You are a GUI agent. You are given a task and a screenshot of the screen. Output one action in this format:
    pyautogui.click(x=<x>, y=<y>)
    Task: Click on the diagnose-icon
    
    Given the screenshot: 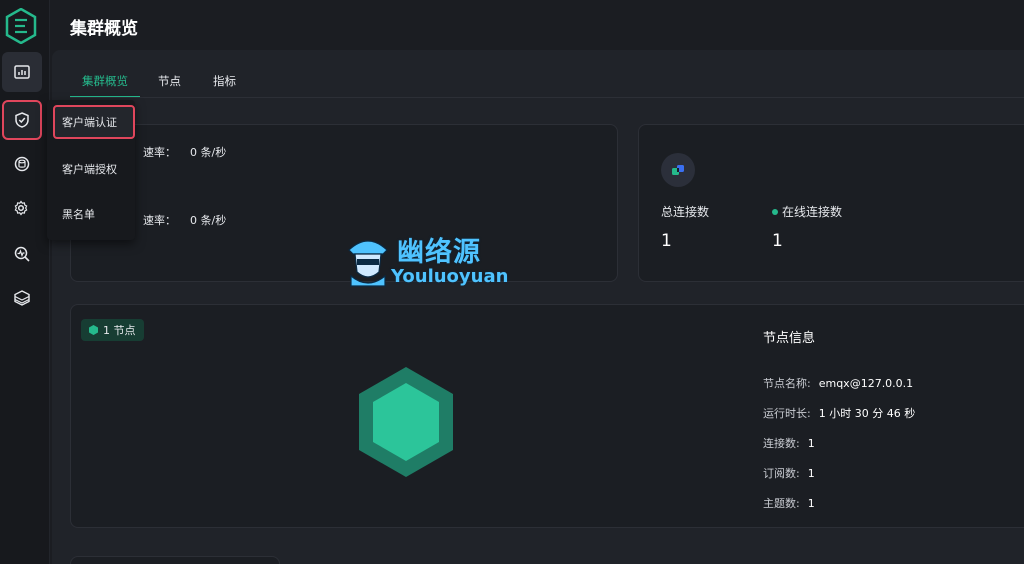 What is the action you would take?
    pyautogui.click(x=22, y=254)
    